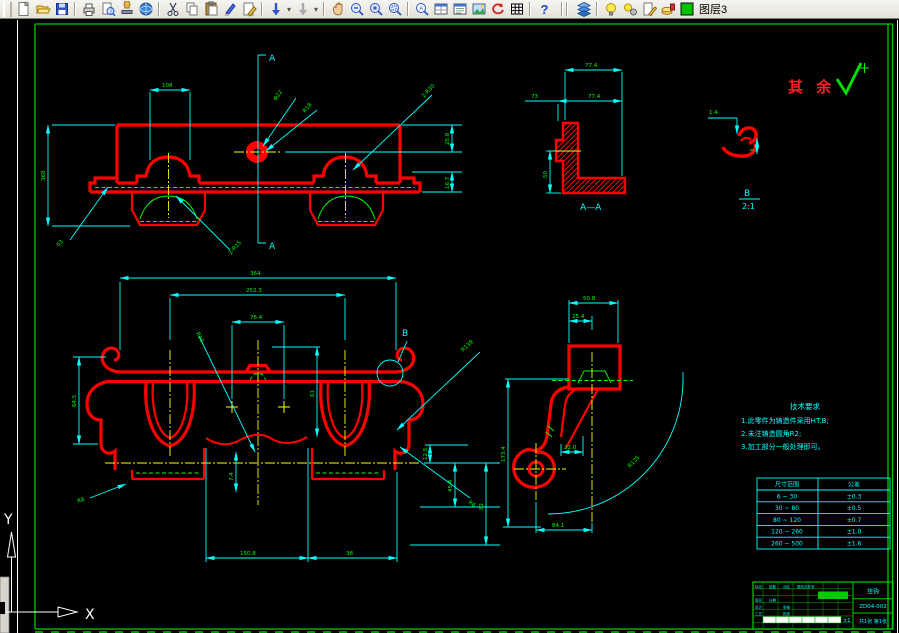 The height and width of the screenshot is (633, 899). Describe the element at coordinates (90, 615) in the screenshot. I see `x-axis-label: X` at that location.